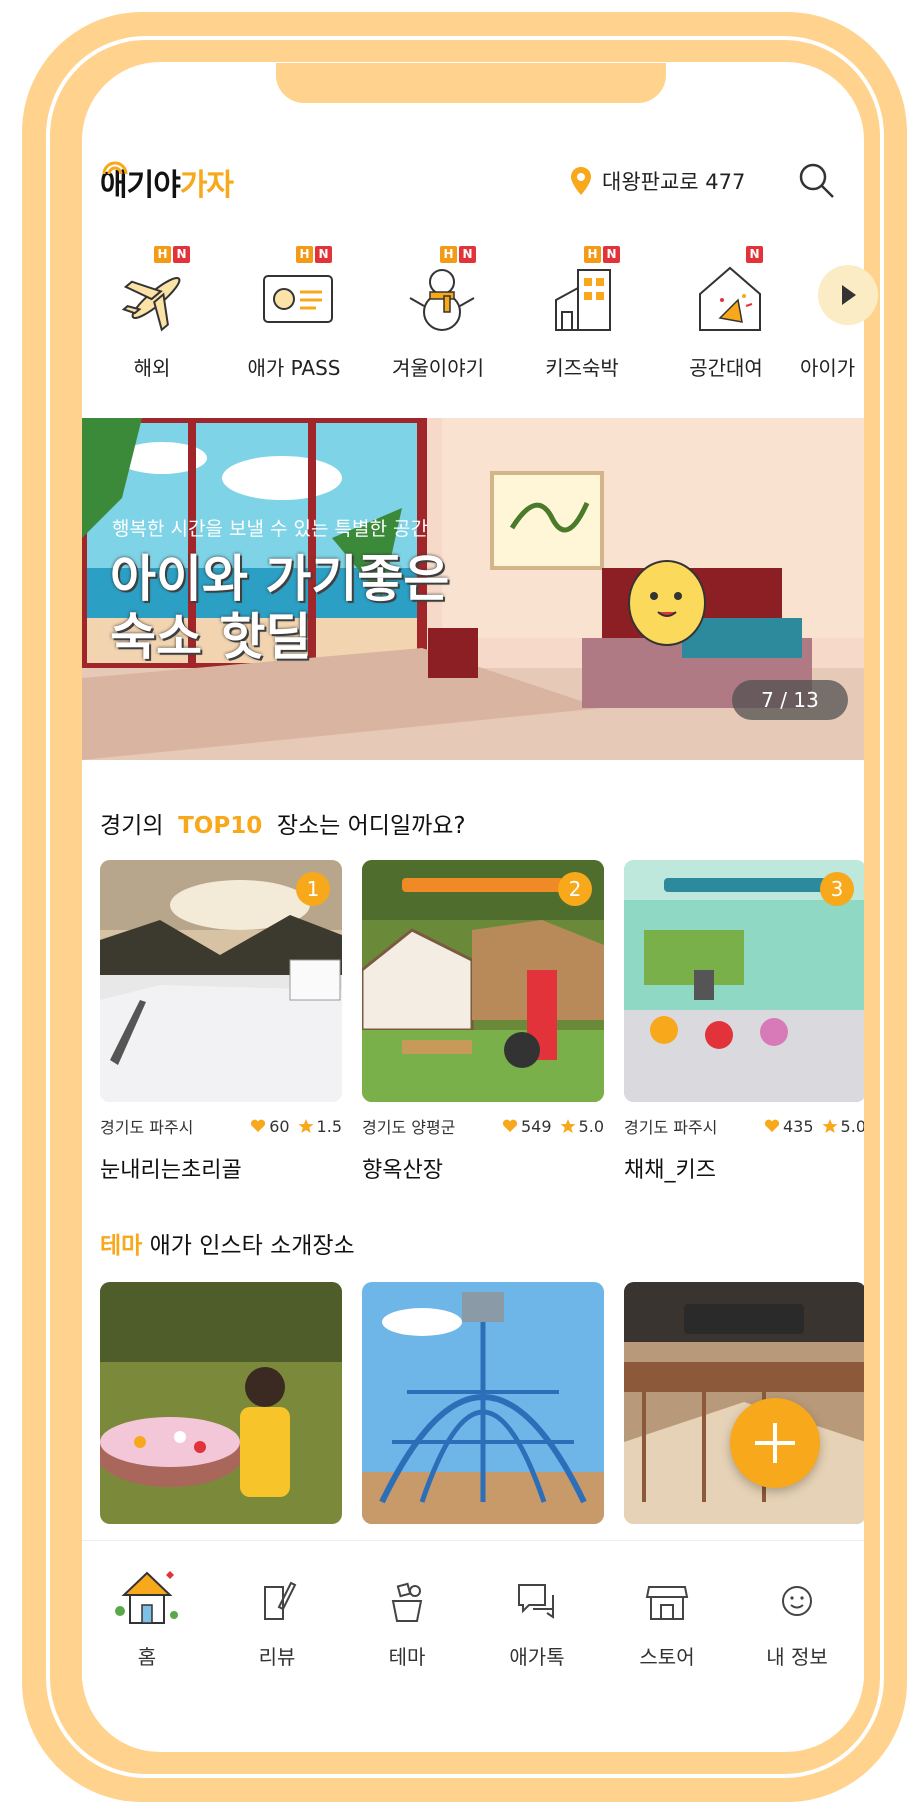 The width and height of the screenshot is (908, 1802). I want to click on rating-value: 1.5, so click(329, 1126).